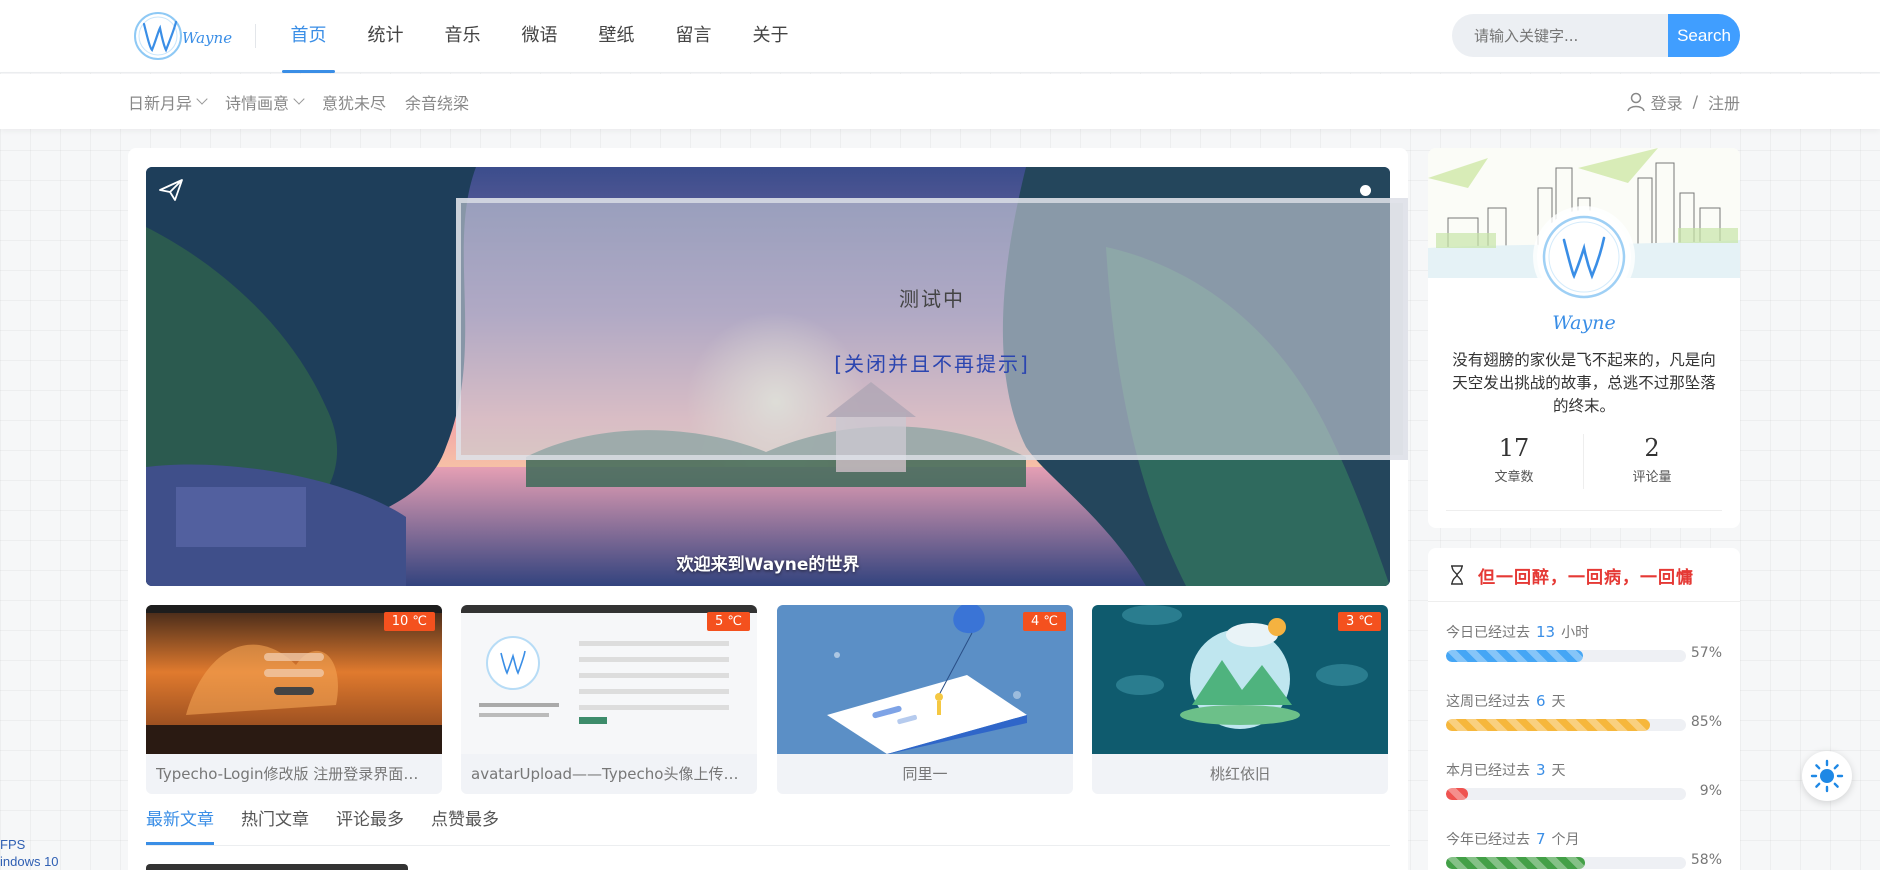  What do you see at coordinates (1359, 621) in the screenshot?
I see `temperature-badge: 3 ℃` at bounding box center [1359, 621].